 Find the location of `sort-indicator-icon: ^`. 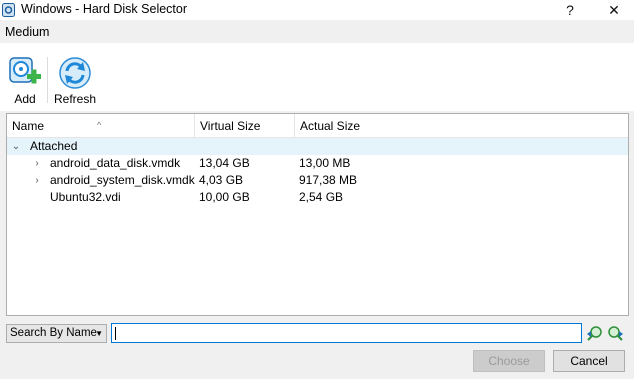

sort-indicator-icon: ^ is located at coordinates (99, 125).